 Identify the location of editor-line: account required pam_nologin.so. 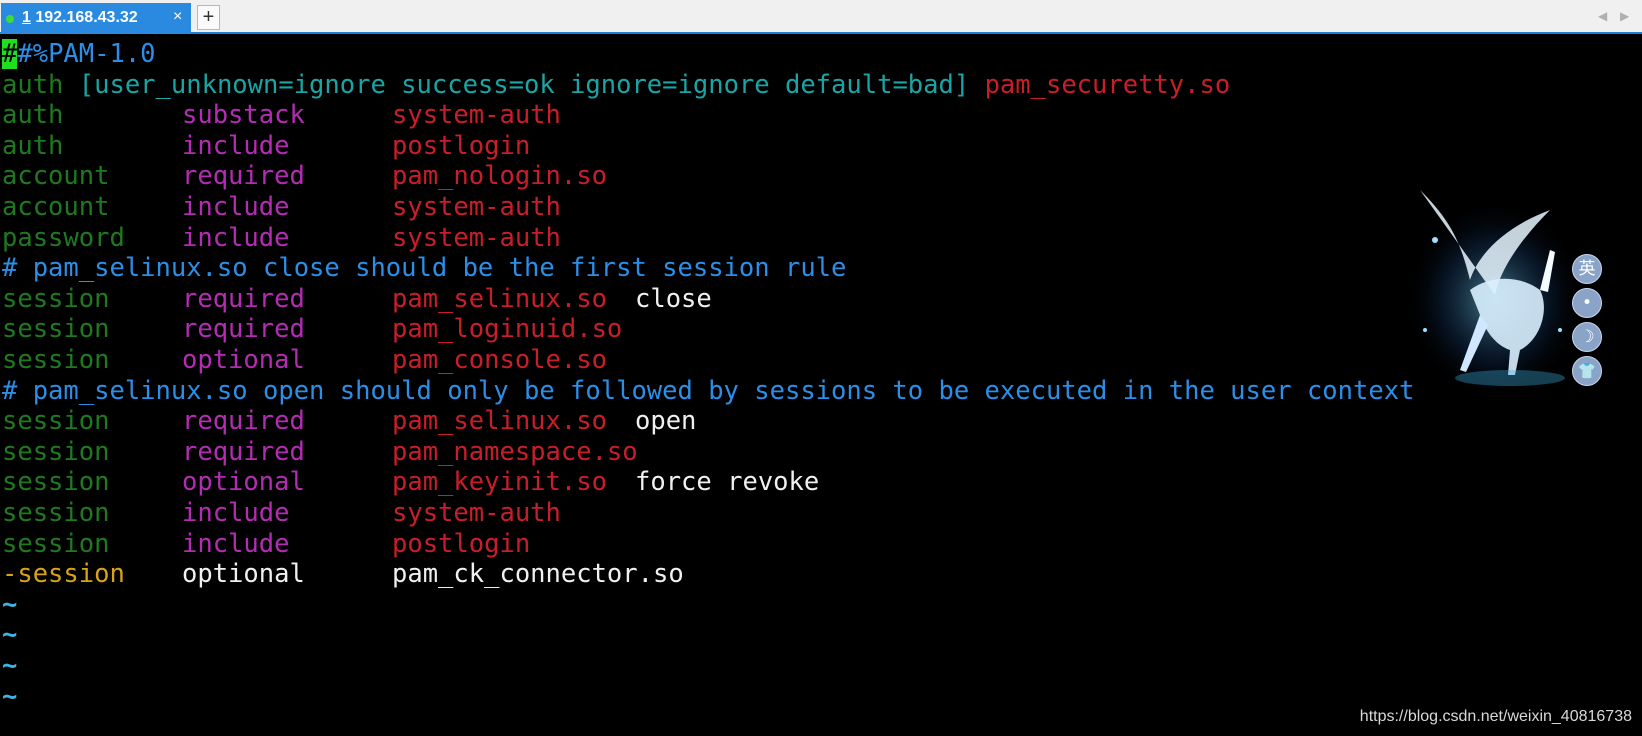
(821, 176).